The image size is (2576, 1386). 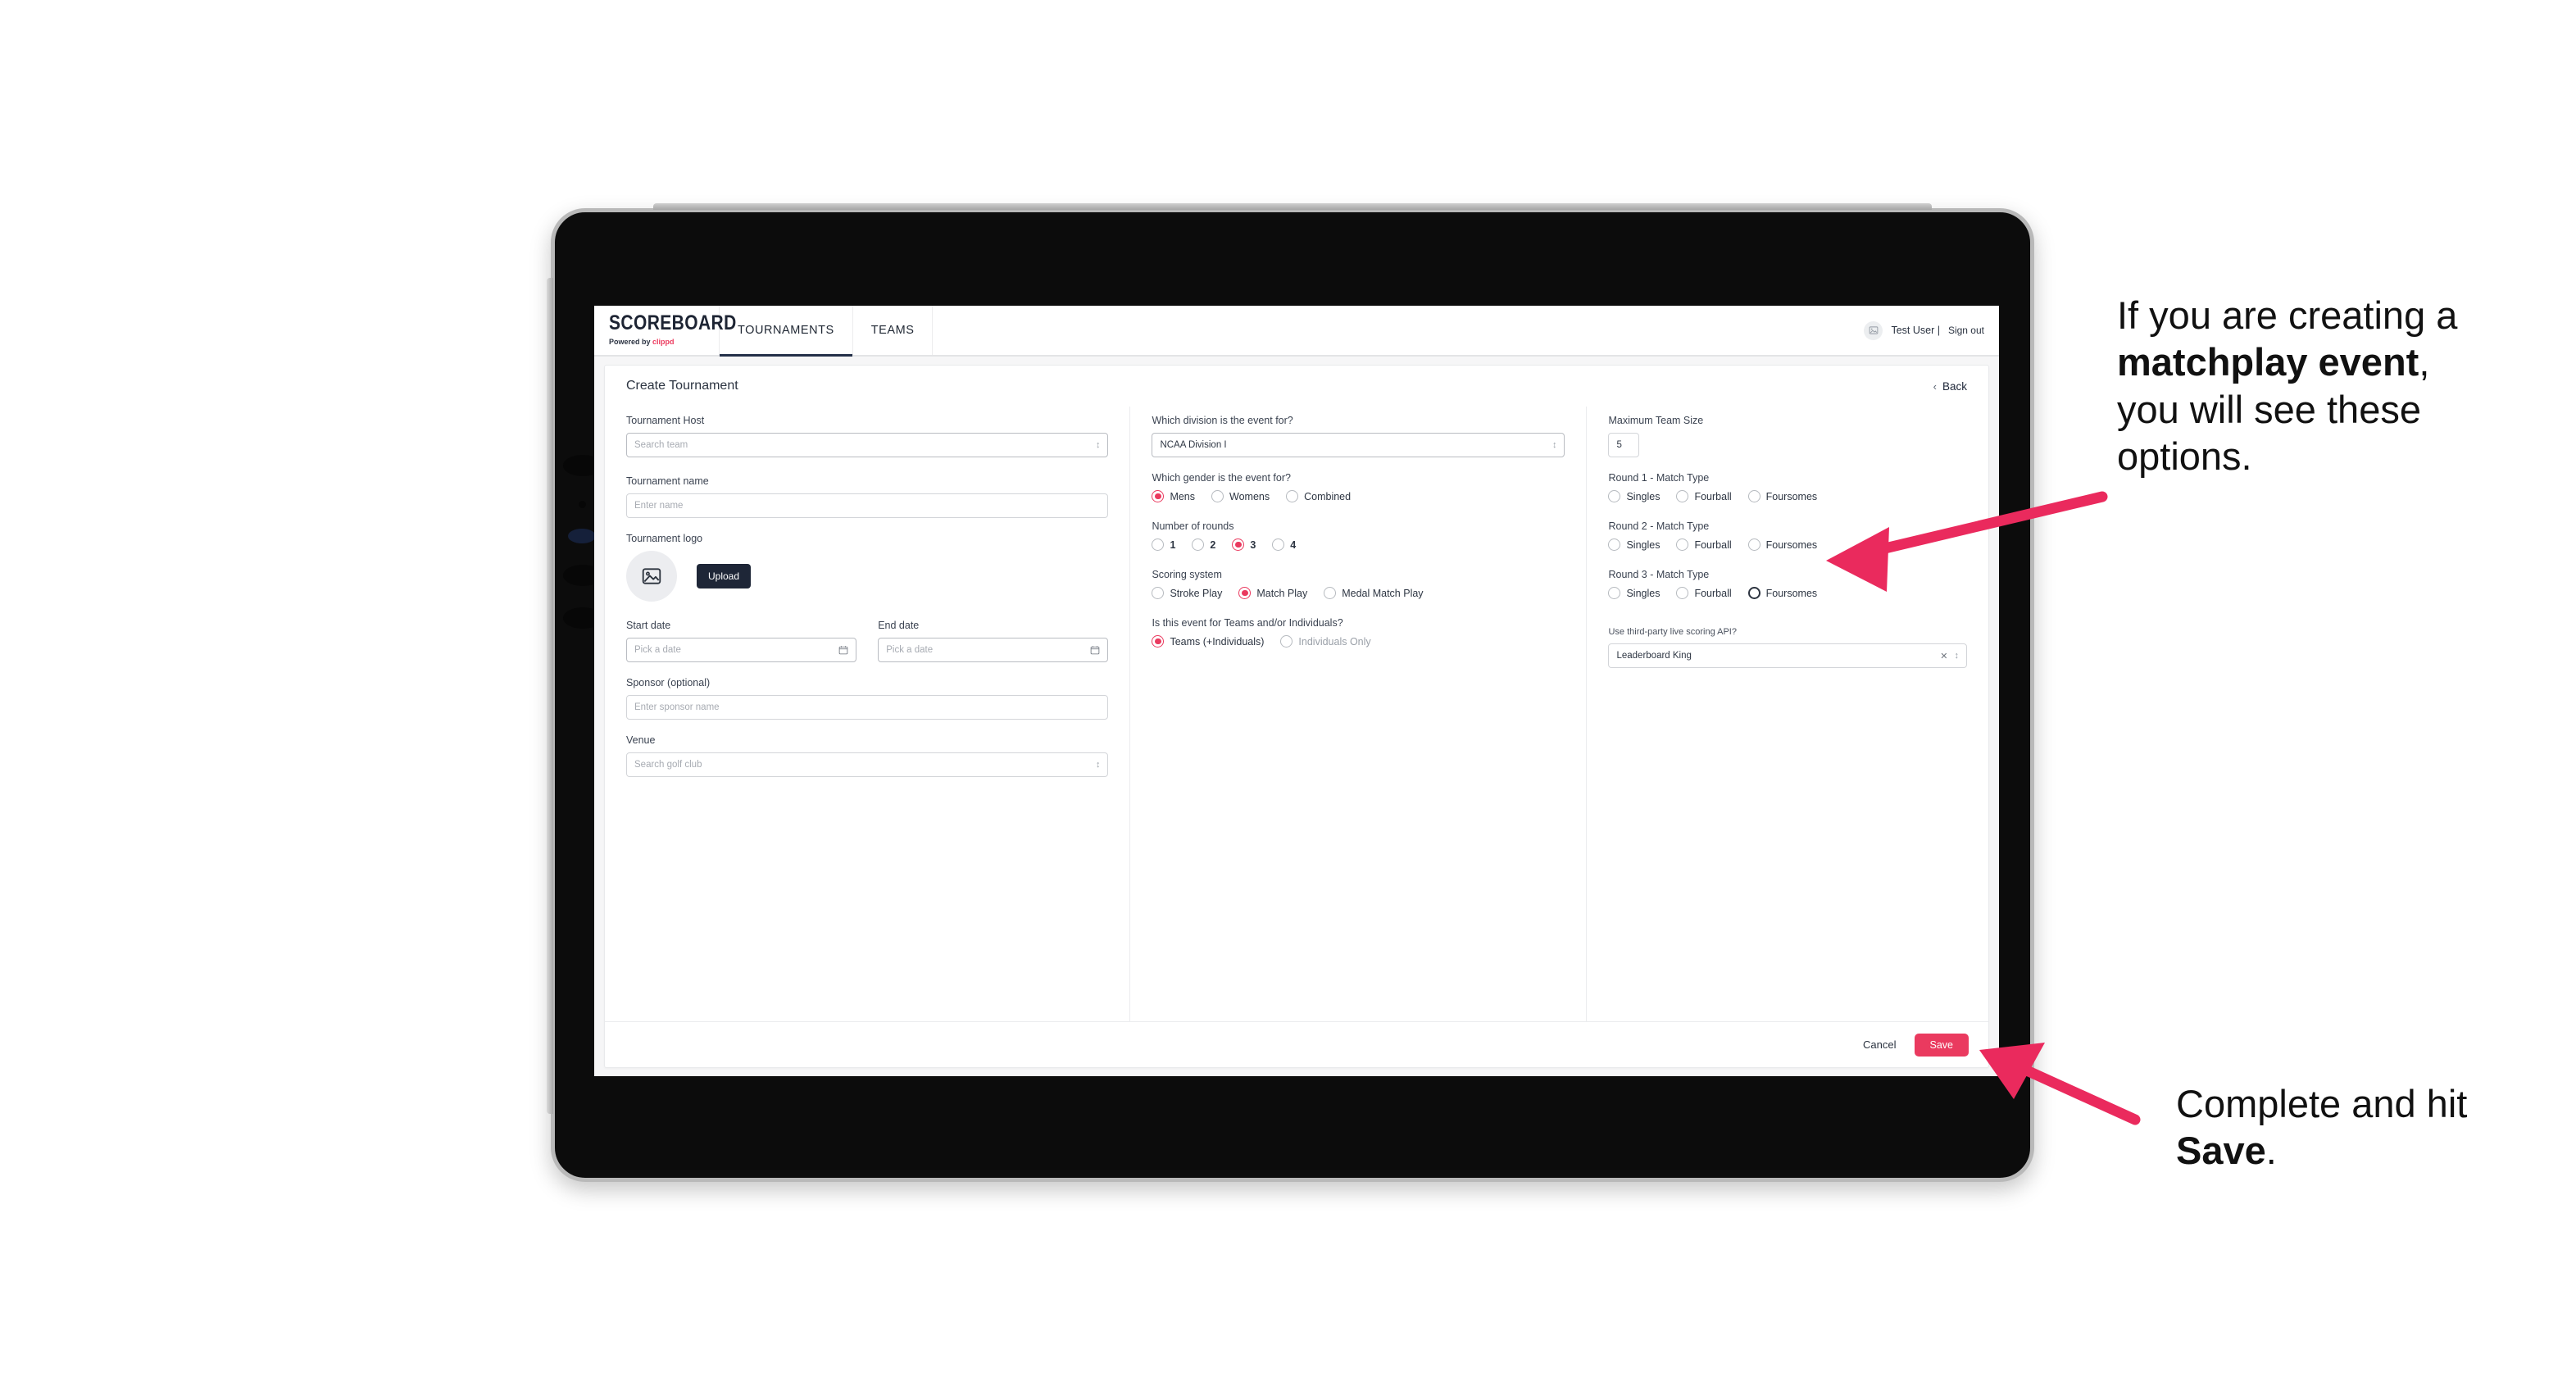 I want to click on sponsor-placeholder: Enter sponsor name, so click(x=677, y=707).